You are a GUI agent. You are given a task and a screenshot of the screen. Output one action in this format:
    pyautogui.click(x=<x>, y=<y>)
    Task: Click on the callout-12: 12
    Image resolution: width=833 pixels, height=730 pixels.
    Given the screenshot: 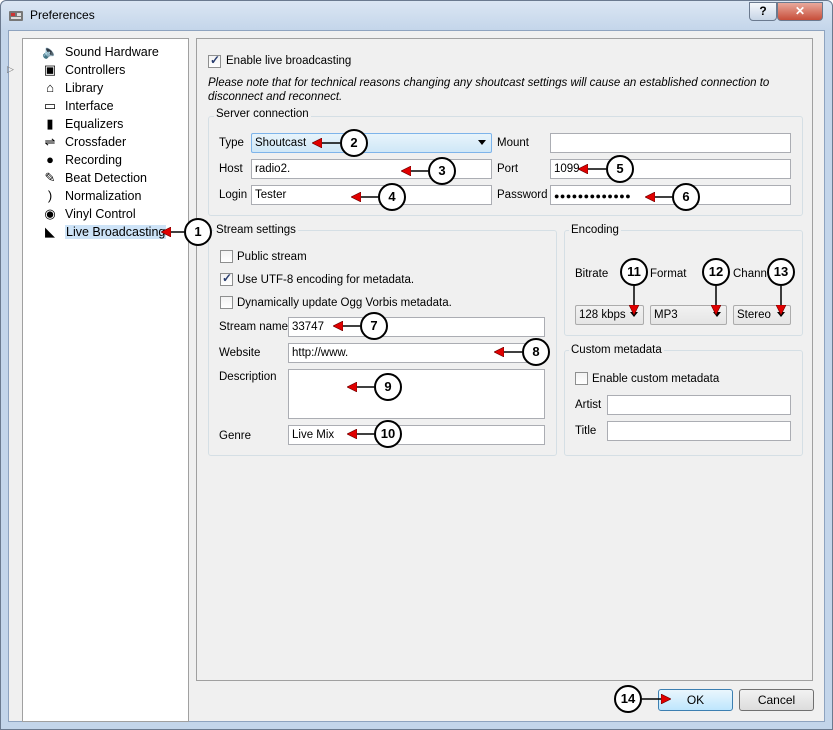 What is the action you would take?
    pyautogui.click(x=716, y=272)
    